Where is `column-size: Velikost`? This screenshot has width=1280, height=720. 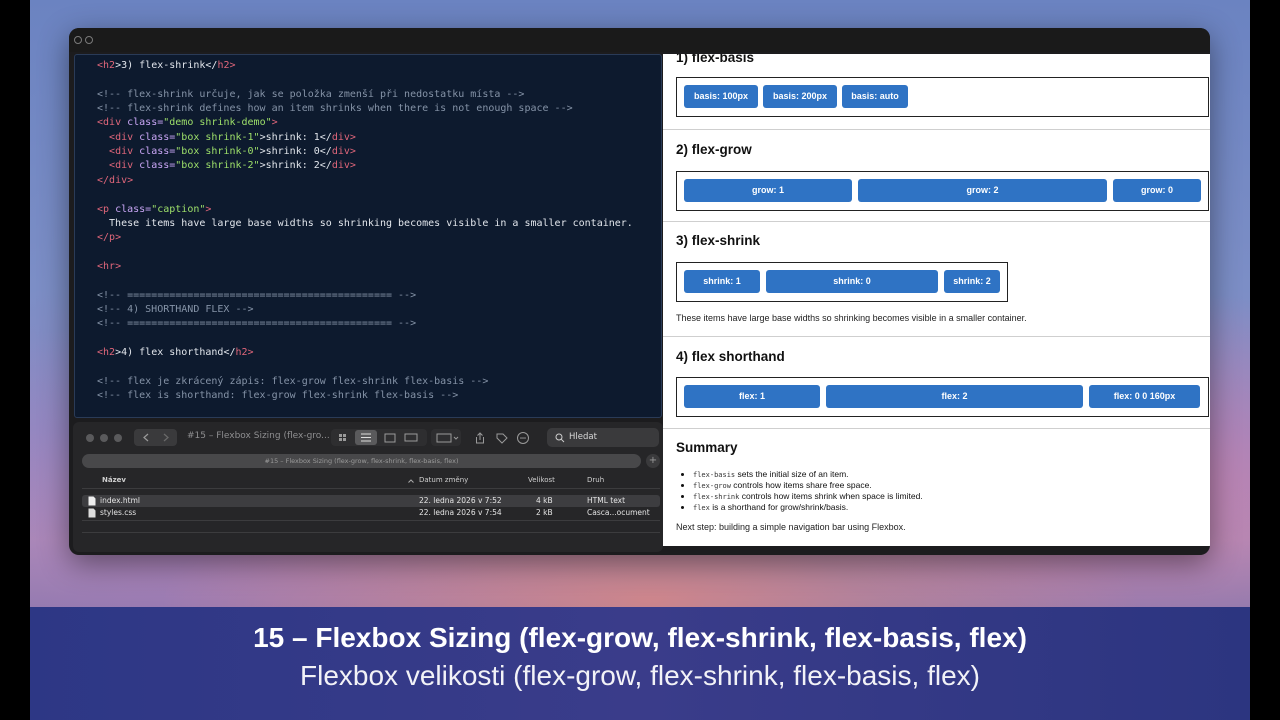 column-size: Velikost is located at coordinates (541, 480).